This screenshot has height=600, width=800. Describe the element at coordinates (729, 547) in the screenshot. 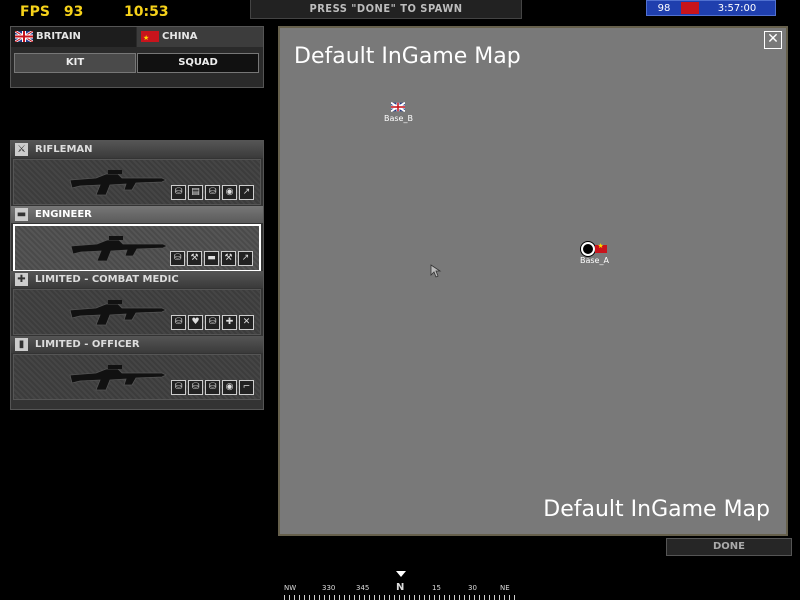

I see `done-button: DONE` at that location.